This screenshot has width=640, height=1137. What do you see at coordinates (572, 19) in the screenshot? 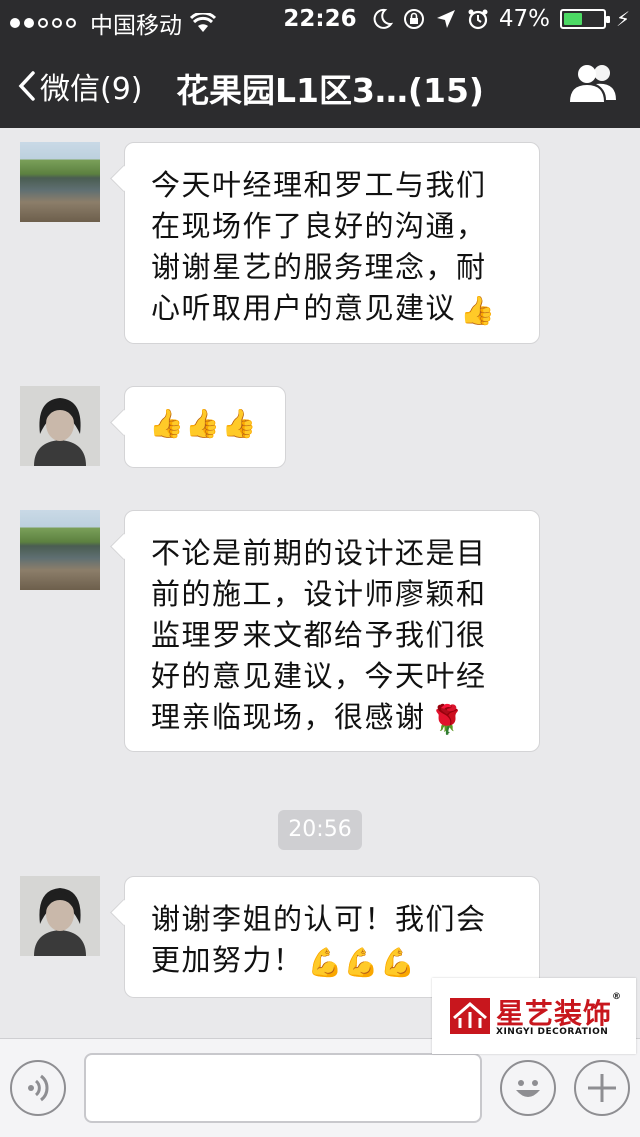
I see `battery-fill` at bounding box center [572, 19].